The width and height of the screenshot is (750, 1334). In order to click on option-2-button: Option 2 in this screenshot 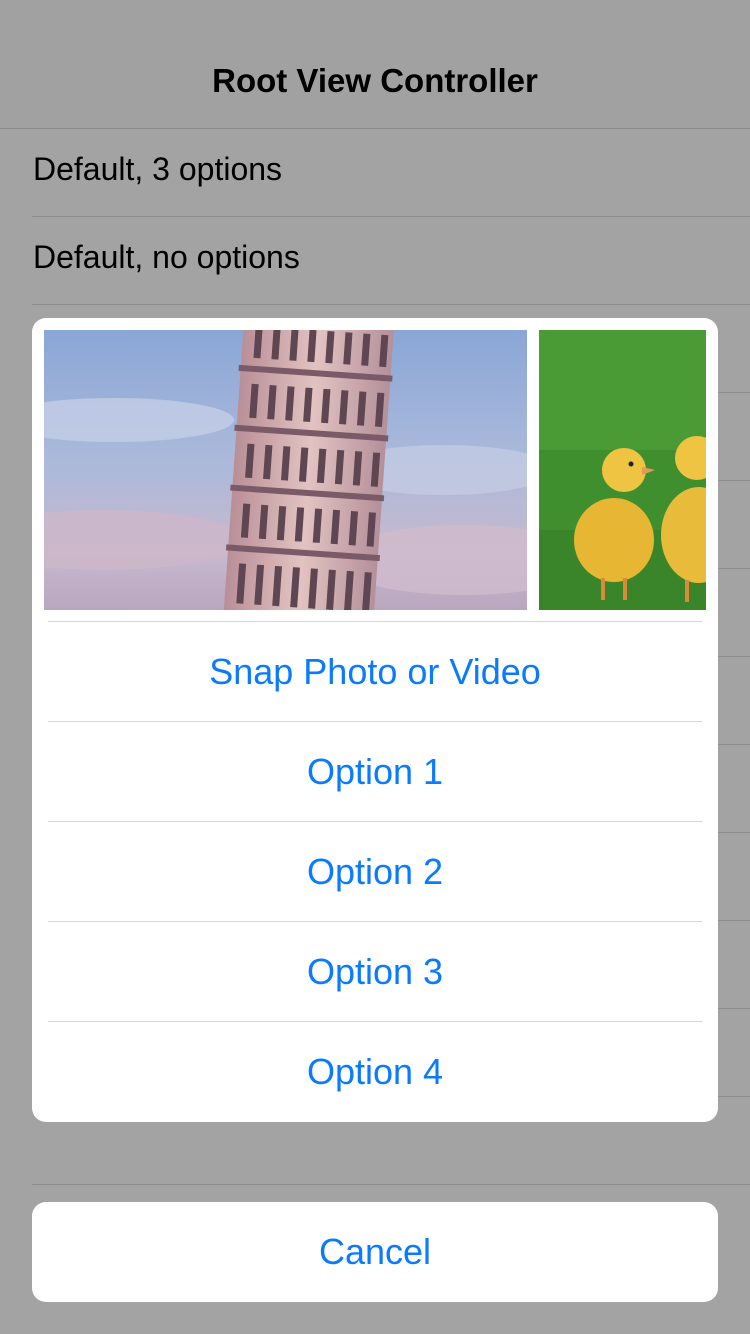, I will do `click(375, 871)`.